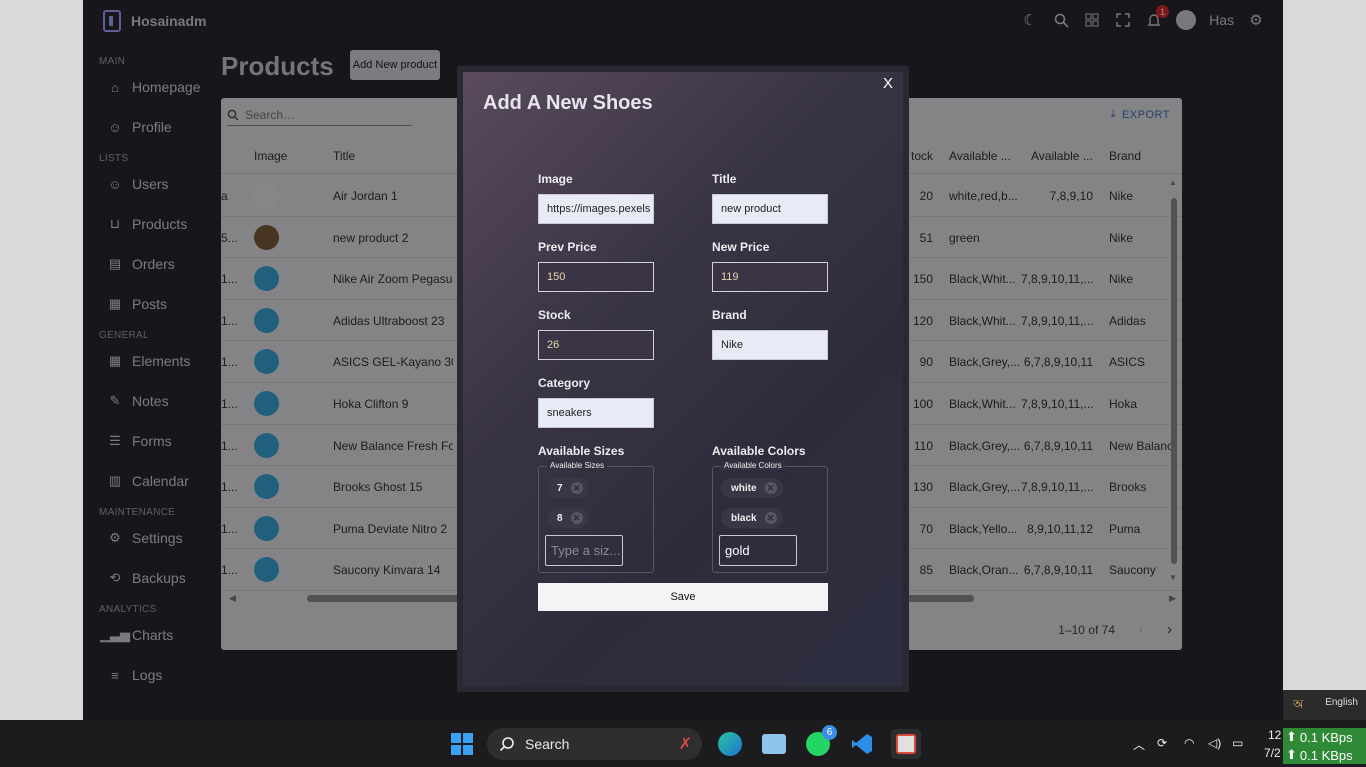 This screenshot has height=767, width=1366. Describe the element at coordinates (741, 247) in the screenshot. I see `new-price-label: New Price` at that location.